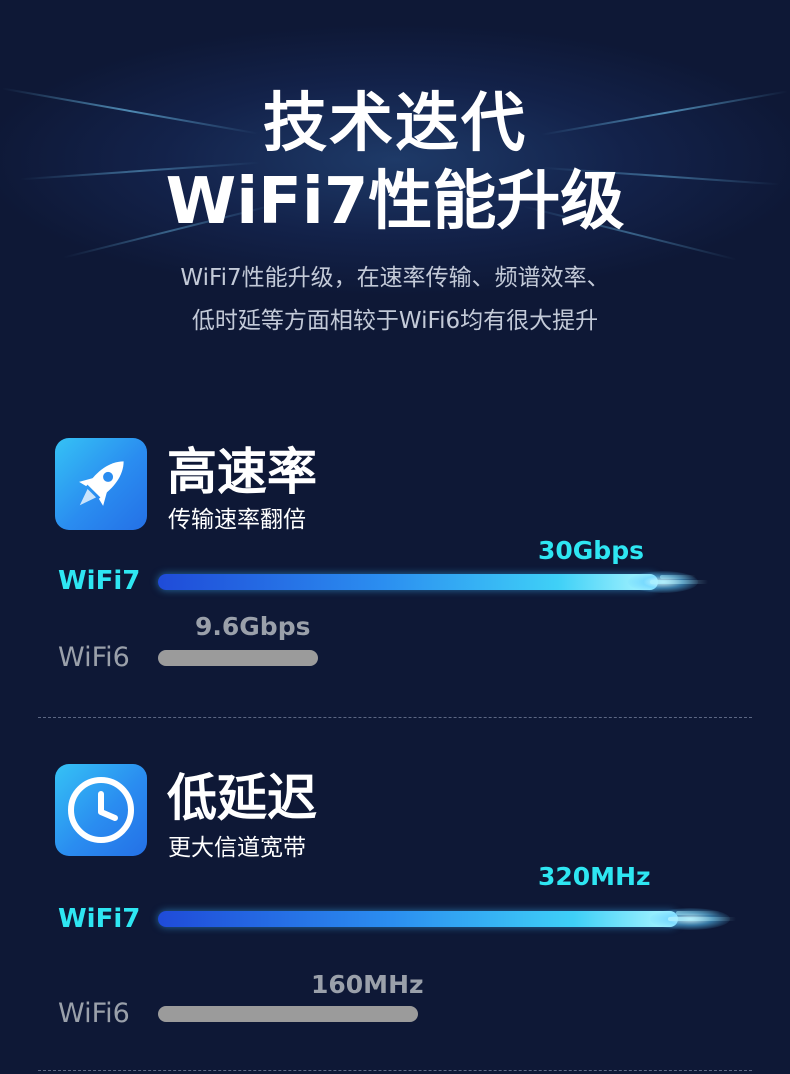 The height and width of the screenshot is (1074, 790). I want to click on wifi6-speed-bar, so click(238, 658).